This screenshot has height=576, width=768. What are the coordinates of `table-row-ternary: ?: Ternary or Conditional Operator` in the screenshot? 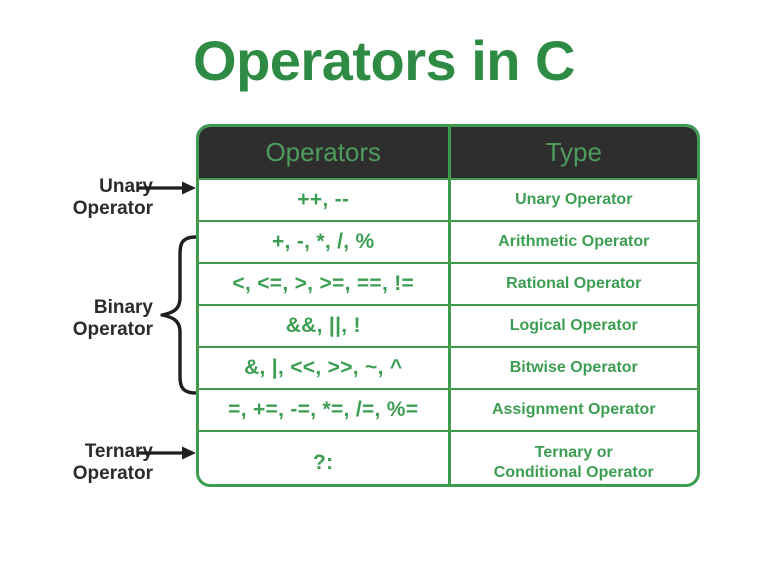 It's located at (448, 457).